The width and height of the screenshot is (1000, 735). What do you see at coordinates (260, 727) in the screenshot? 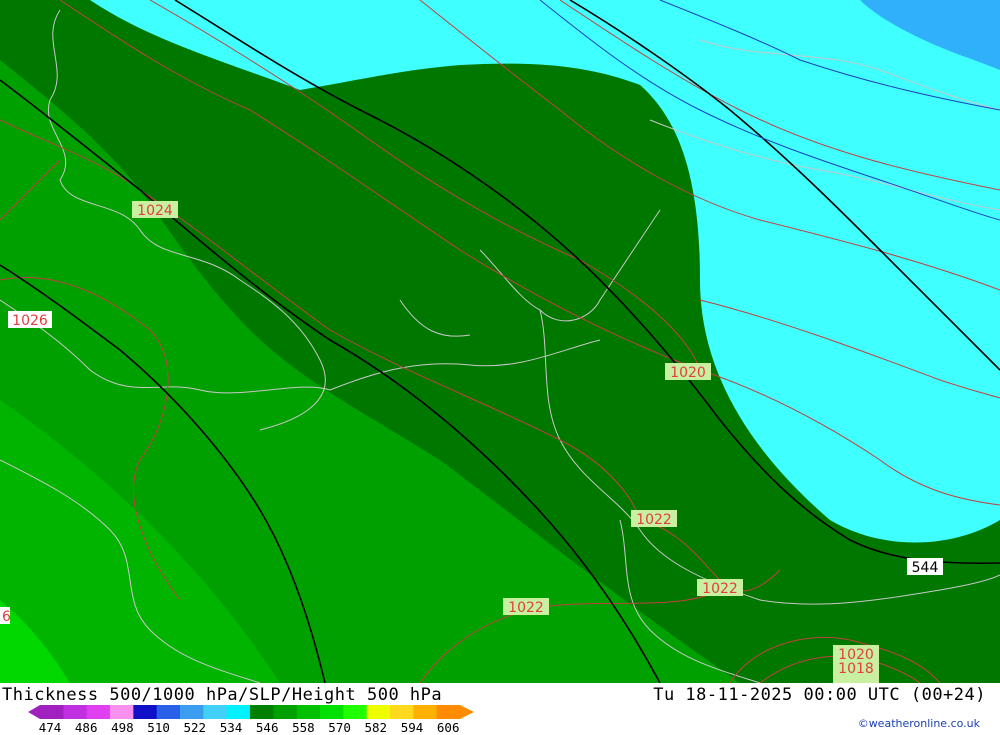
I see `color-scale-labels: 474 486 498 510 522 534 546 558 570 582 594 606` at bounding box center [260, 727].